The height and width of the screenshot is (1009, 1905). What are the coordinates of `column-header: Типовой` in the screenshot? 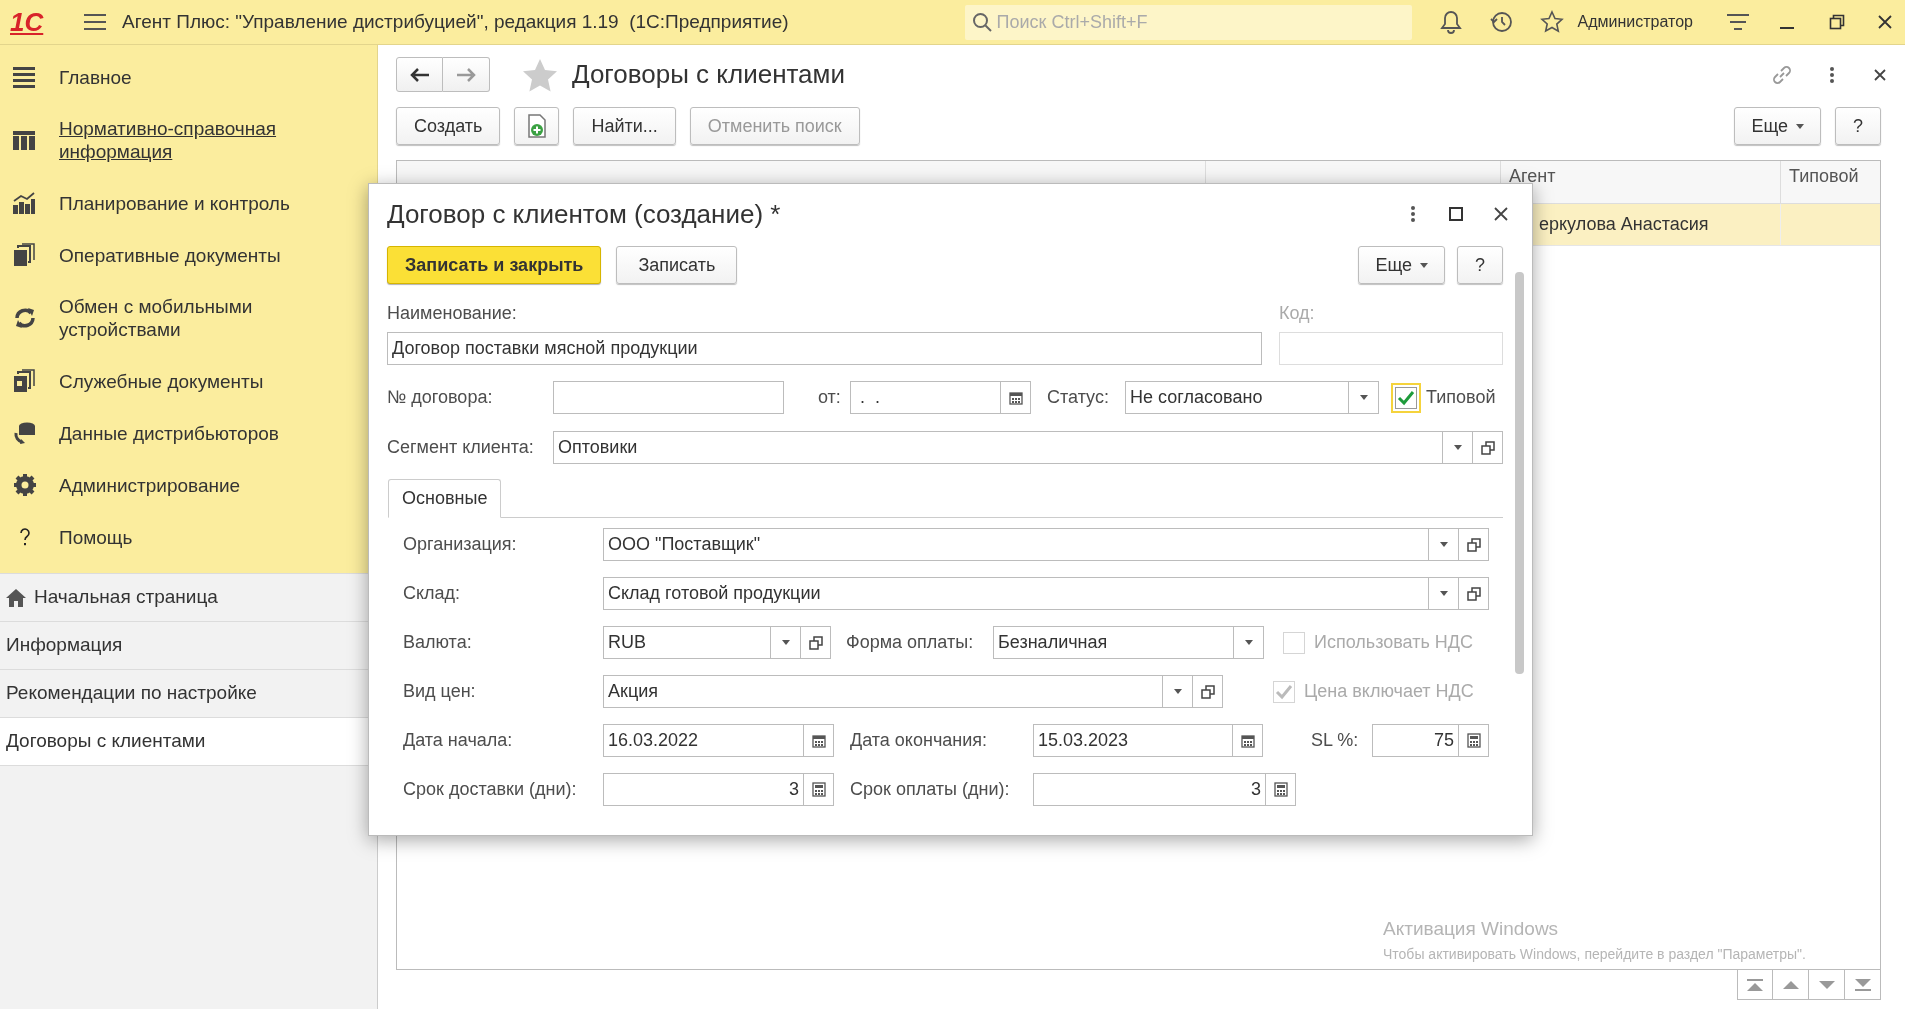 It's located at (1824, 176).